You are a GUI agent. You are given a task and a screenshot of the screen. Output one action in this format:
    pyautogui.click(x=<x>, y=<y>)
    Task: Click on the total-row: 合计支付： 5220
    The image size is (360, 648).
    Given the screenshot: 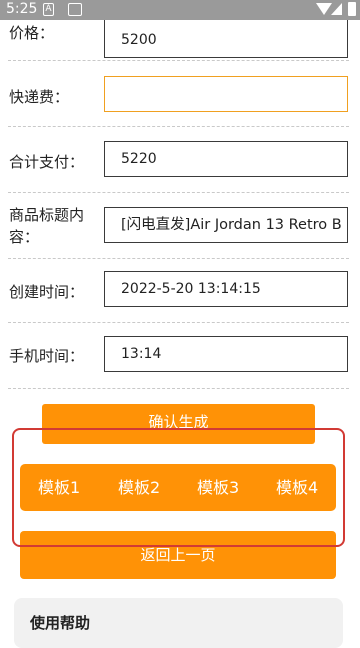 What is the action you would take?
    pyautogui.click(x=180, y=159)
    